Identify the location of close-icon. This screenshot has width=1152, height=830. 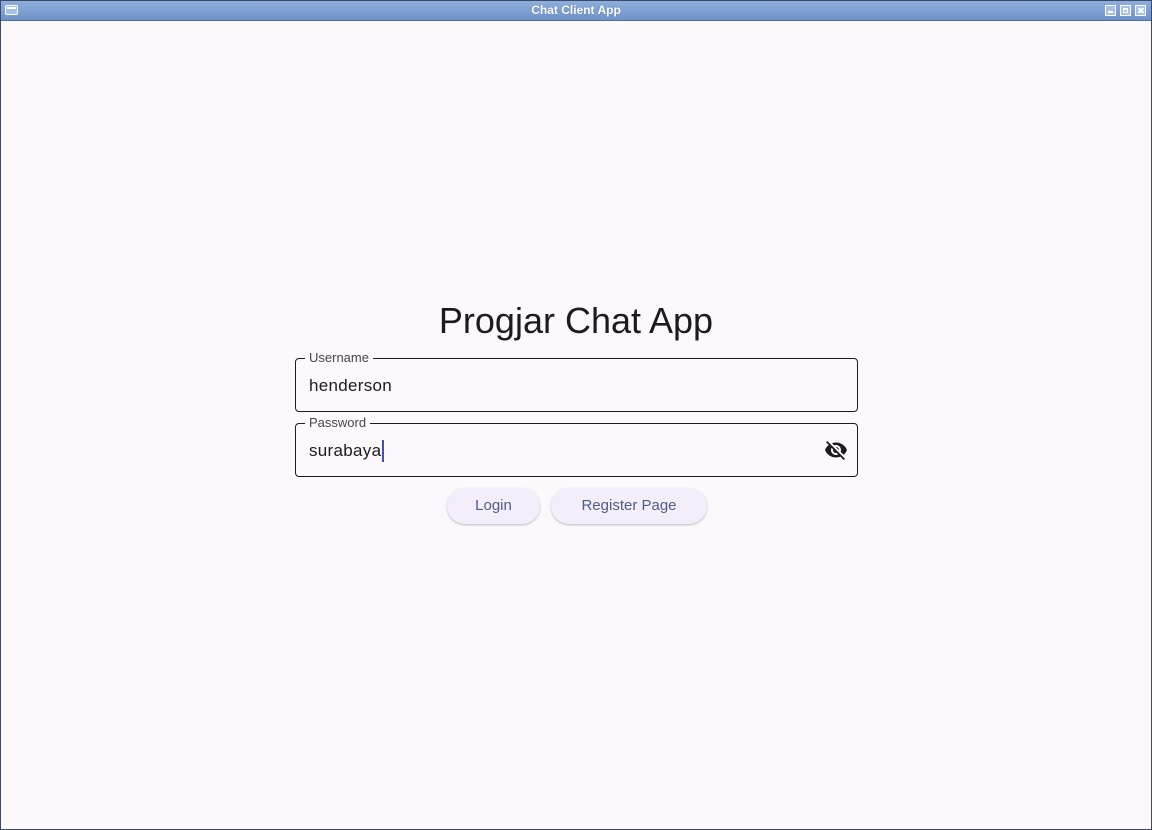
(1140, 10).